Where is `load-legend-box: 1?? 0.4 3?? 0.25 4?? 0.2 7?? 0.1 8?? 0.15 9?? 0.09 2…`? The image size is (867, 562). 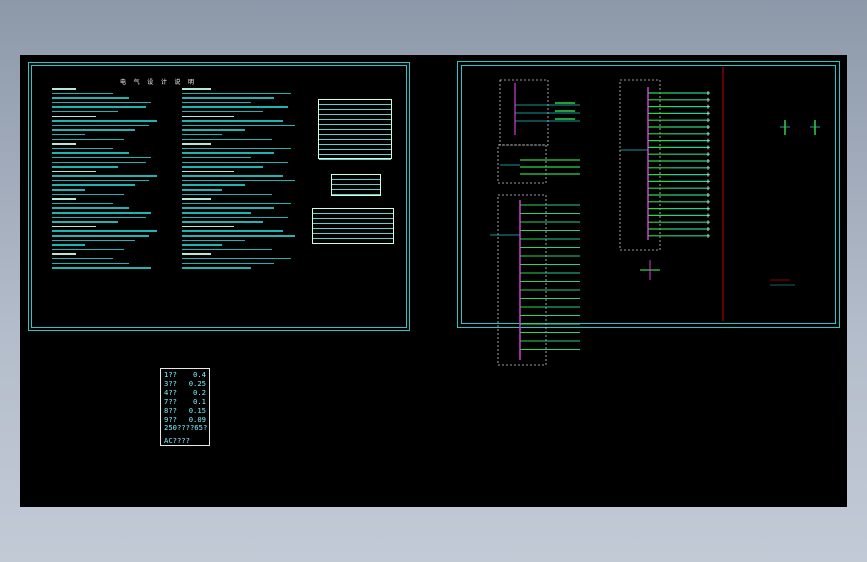 load-legend-box: 1?? 0.4 3?? 0.25 4?? 0.2 7?? 0.1 8?? 0.15 9?? 0.09 2… is located at coordinates (185, 407).